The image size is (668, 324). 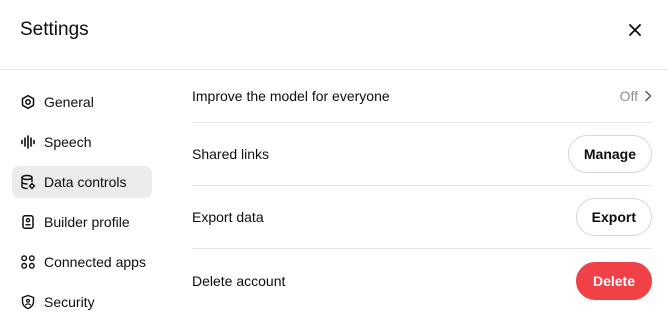 I want to click on chevron-right-icon, so click(x=648, y=96).